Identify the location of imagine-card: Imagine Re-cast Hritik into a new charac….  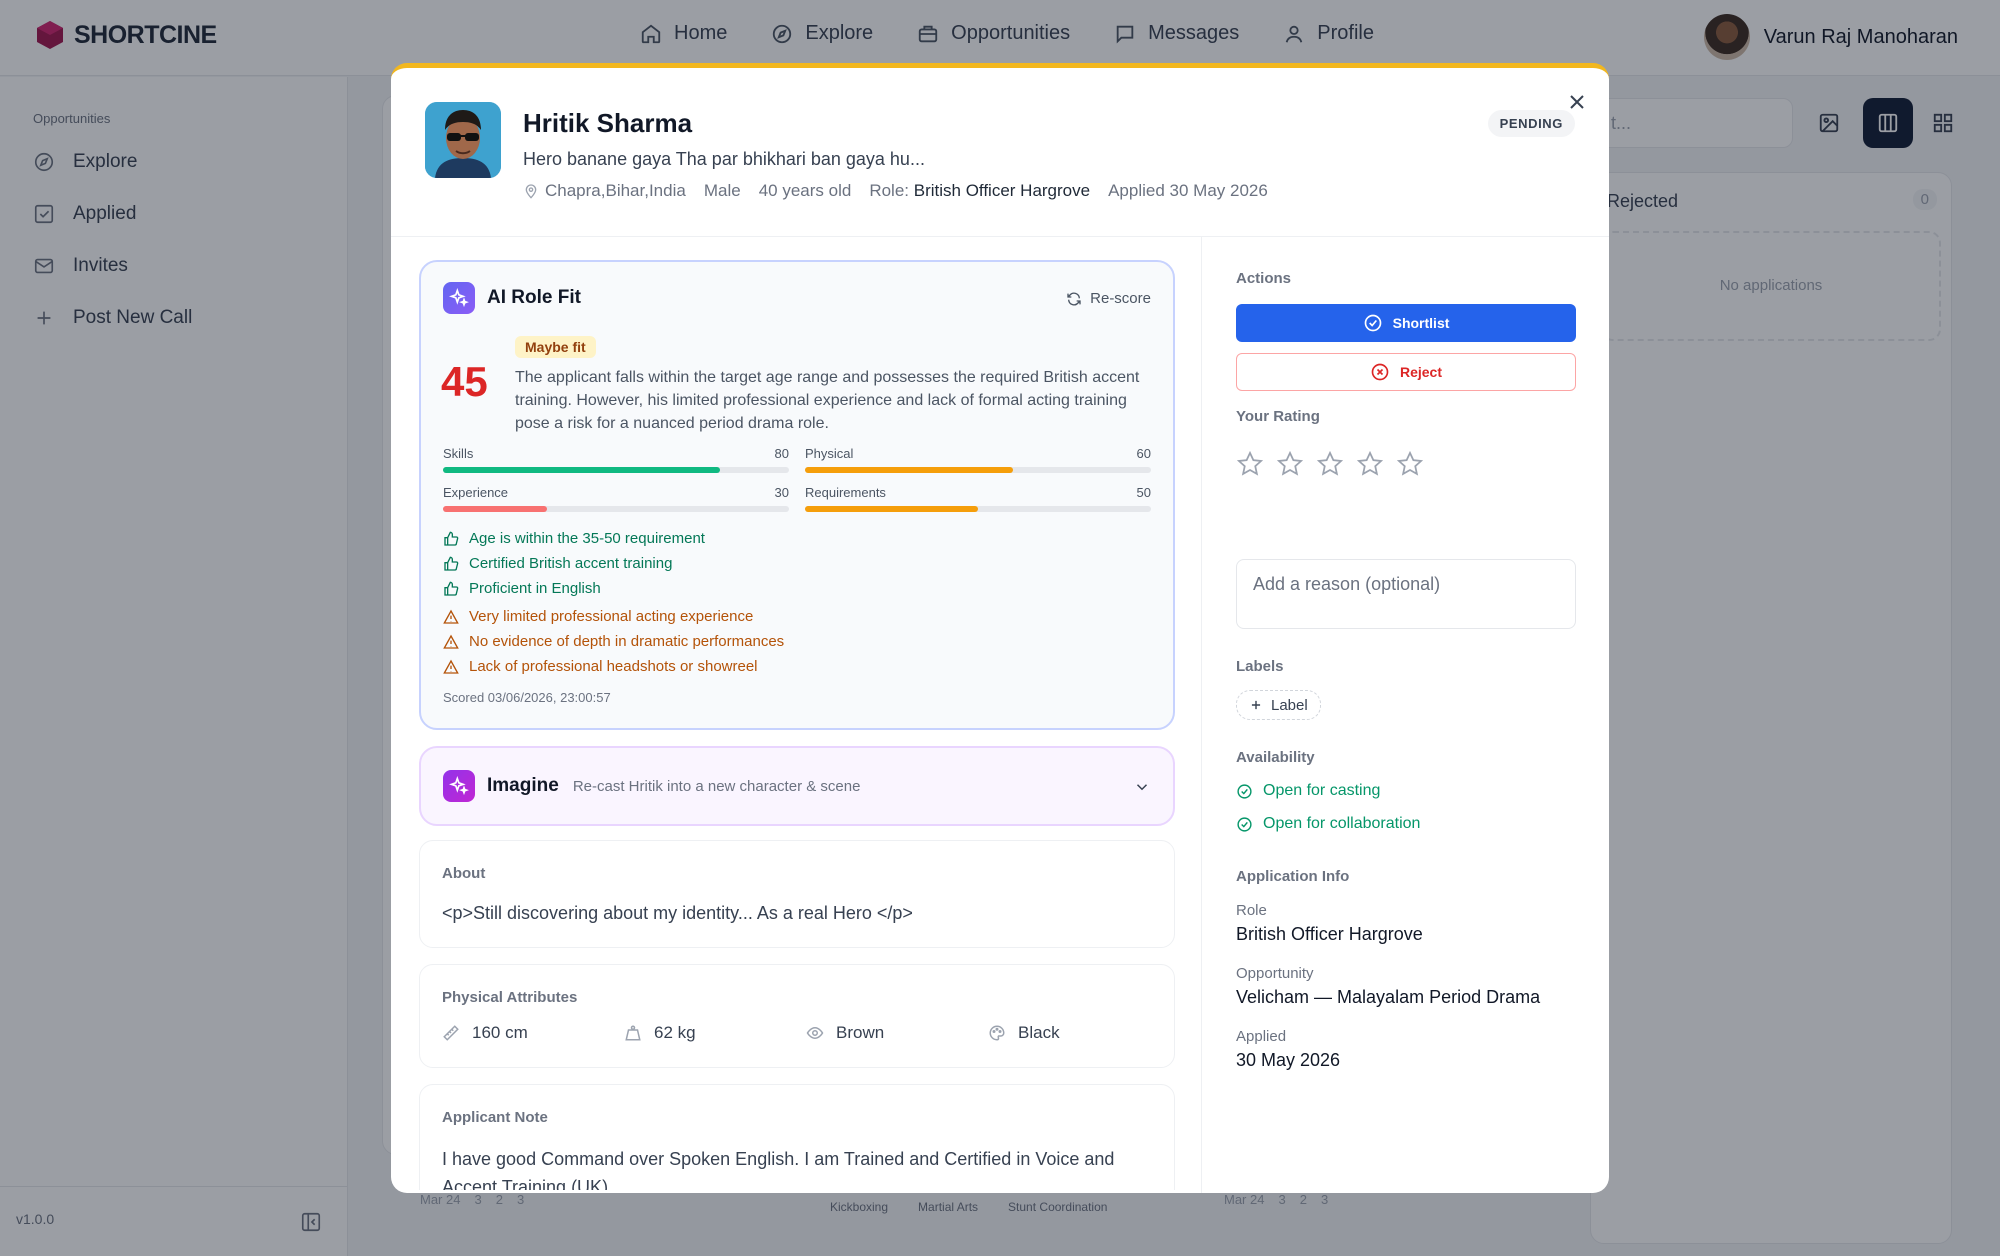
(797, 786).